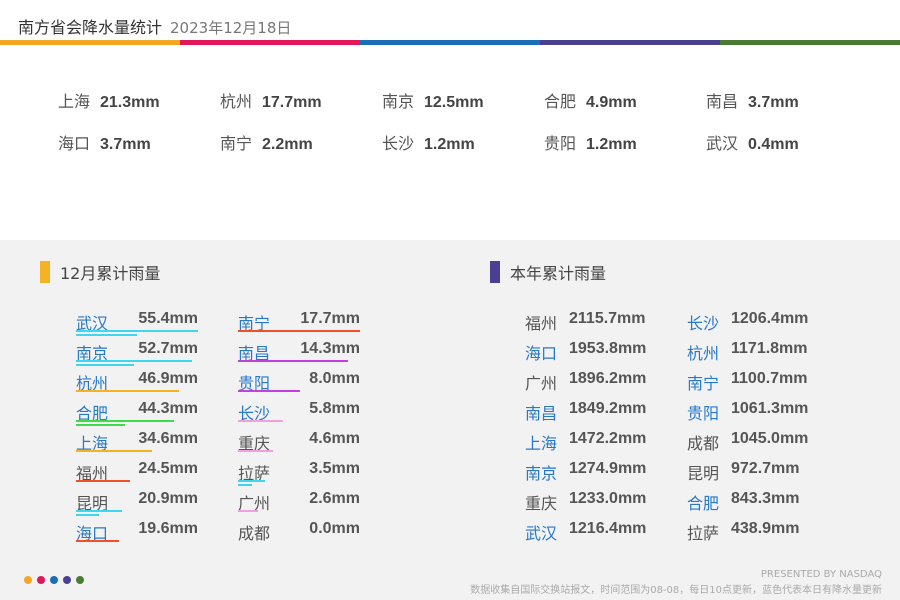  What do you see at coordinates (168, 468) in the screenshot?
I see `precipitation-value: 24.5mm` at bounding box center [168, 468].